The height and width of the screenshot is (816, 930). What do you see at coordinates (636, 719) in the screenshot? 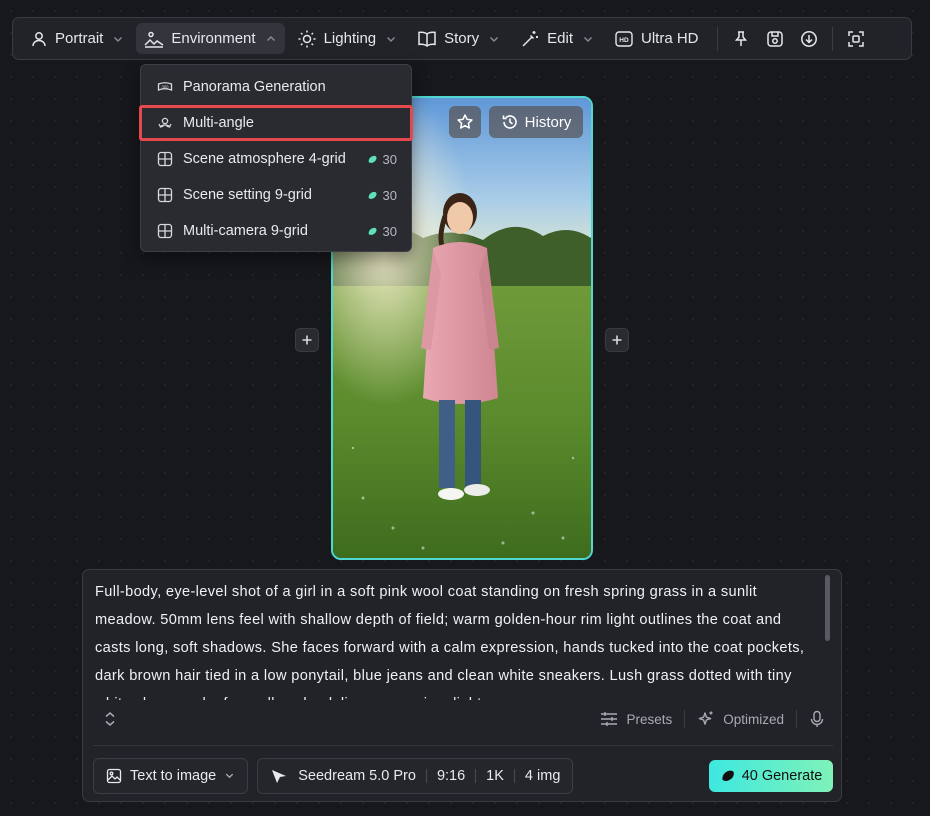
I see `presets-button: Presets` at bounding box center [636, 719].